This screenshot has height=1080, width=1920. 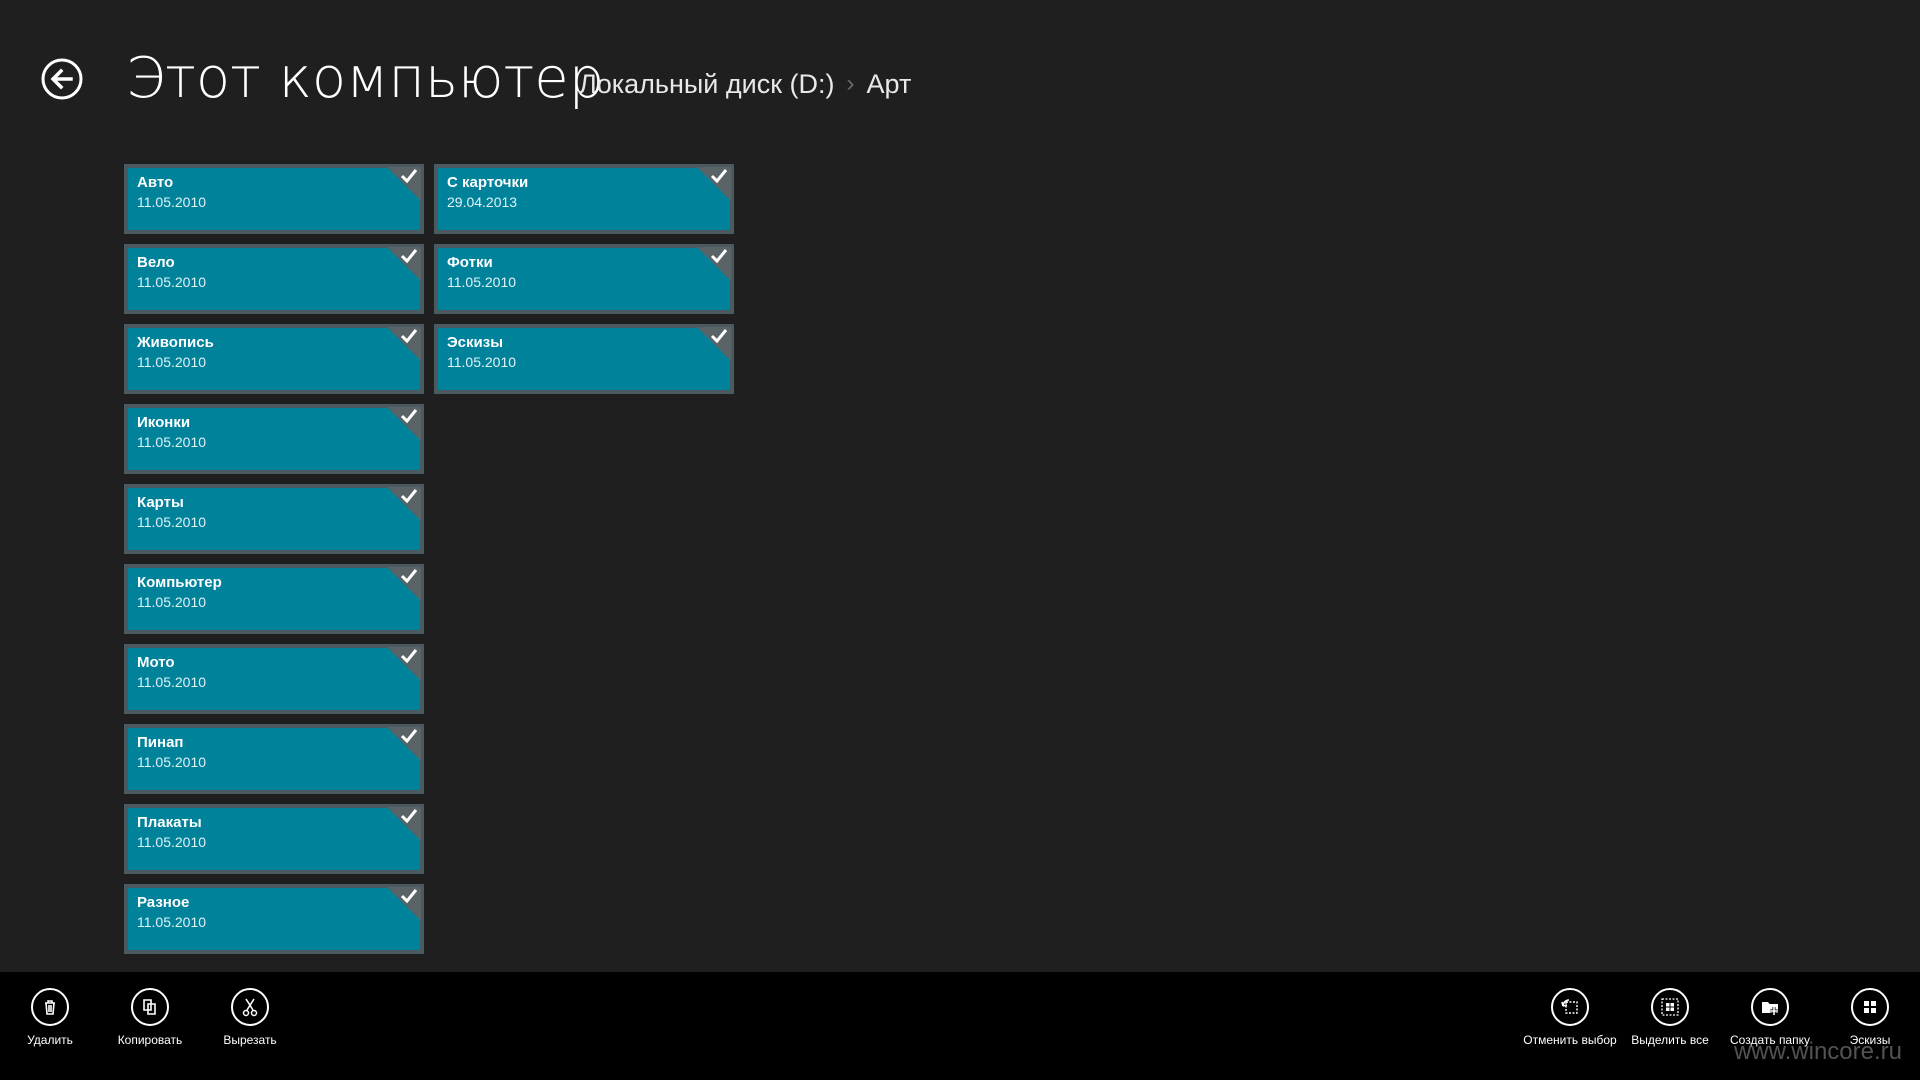 What do you see at coordinates (156, 262) in the screenshot?
I see `folder-name: Вело` at bounding box center [156, 262].